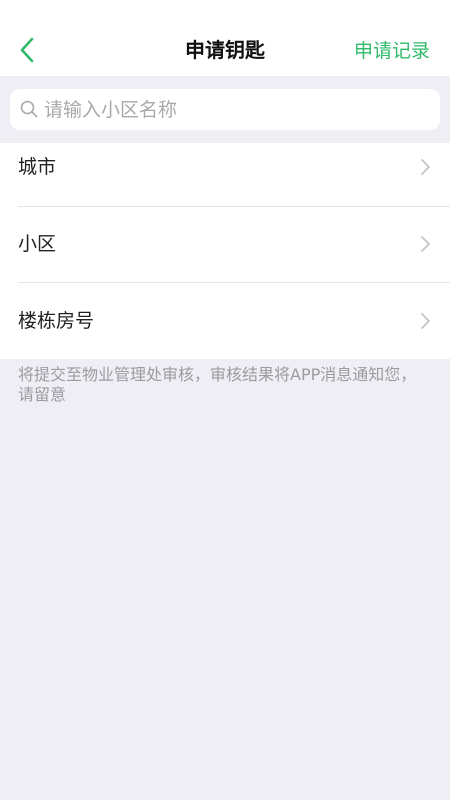 The height and width of the screenshot is (800, 450). I want to click on building-room-label: 楼栋房号, so click(56, 321).